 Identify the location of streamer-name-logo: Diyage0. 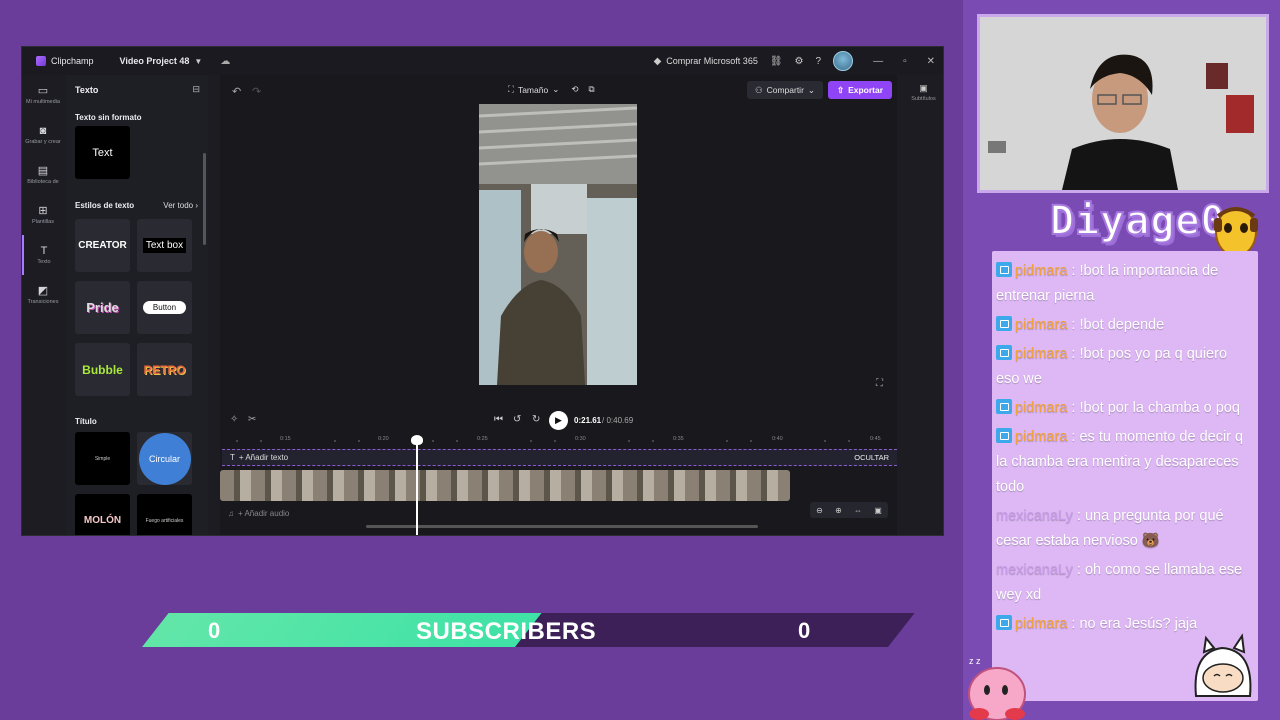
(1137, 221).